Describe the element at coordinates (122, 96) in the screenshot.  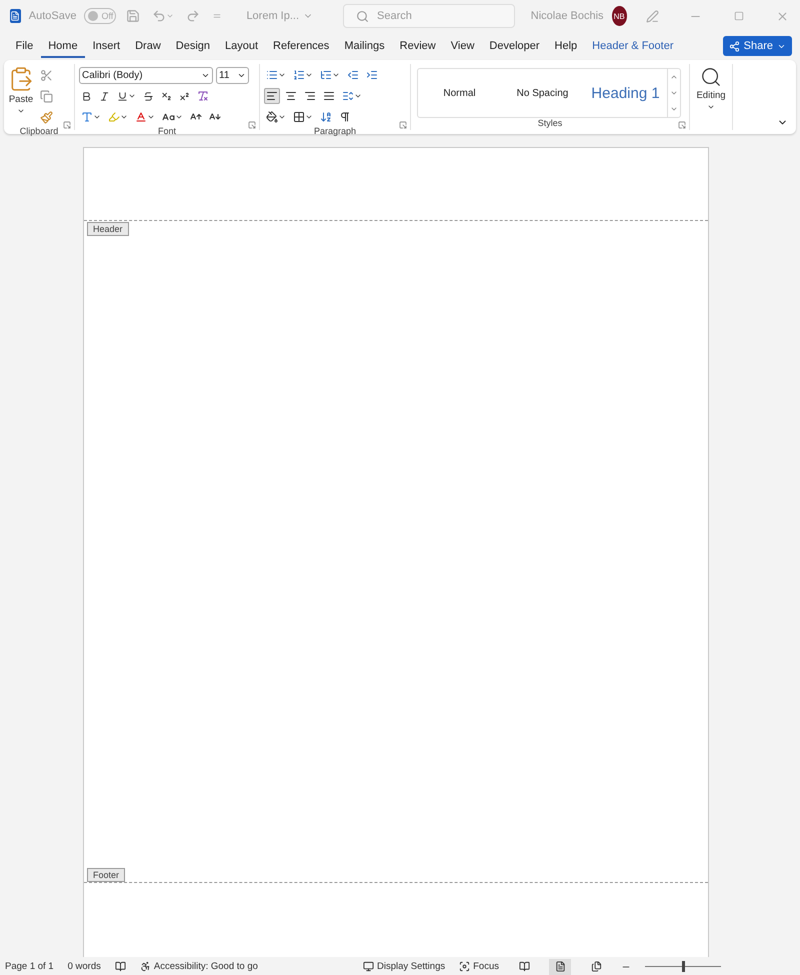
I see `underline-icon` at that location.